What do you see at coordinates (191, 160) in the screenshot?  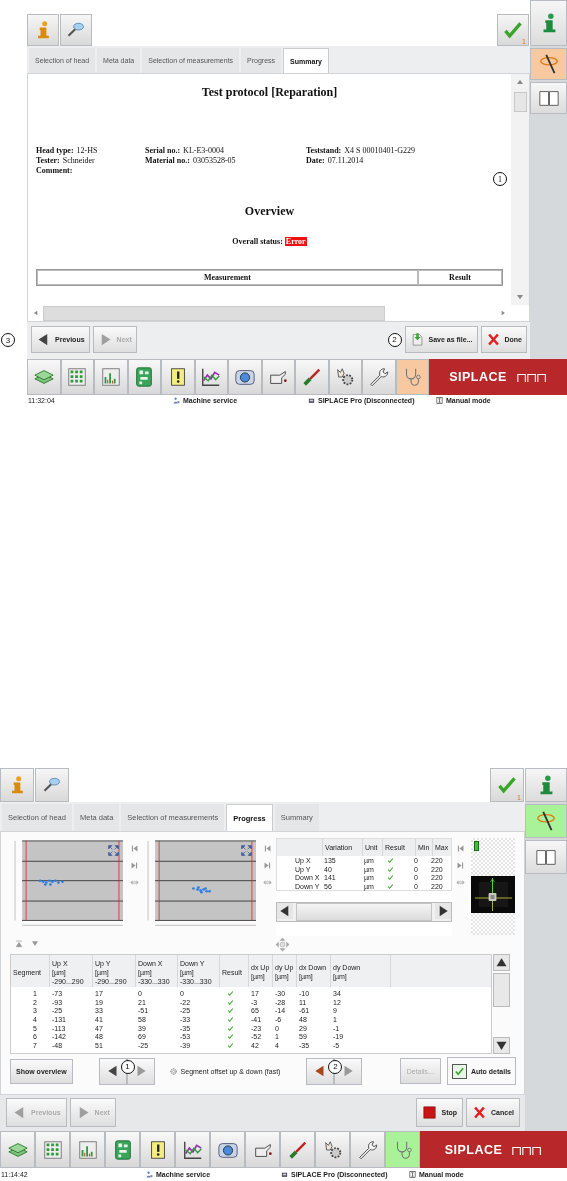 I see `field-text: Material no.: 03053528-05` at bounding box center [191, 160].